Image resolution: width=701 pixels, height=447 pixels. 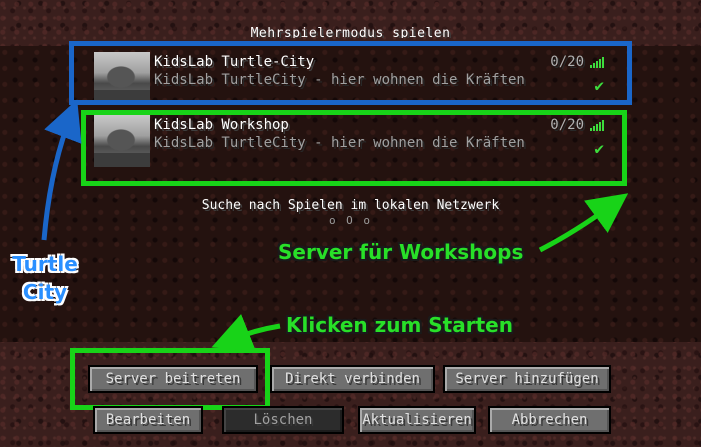 I want to click on direct-connect-button: Direkt verbinden, so click(x=352, y=379).